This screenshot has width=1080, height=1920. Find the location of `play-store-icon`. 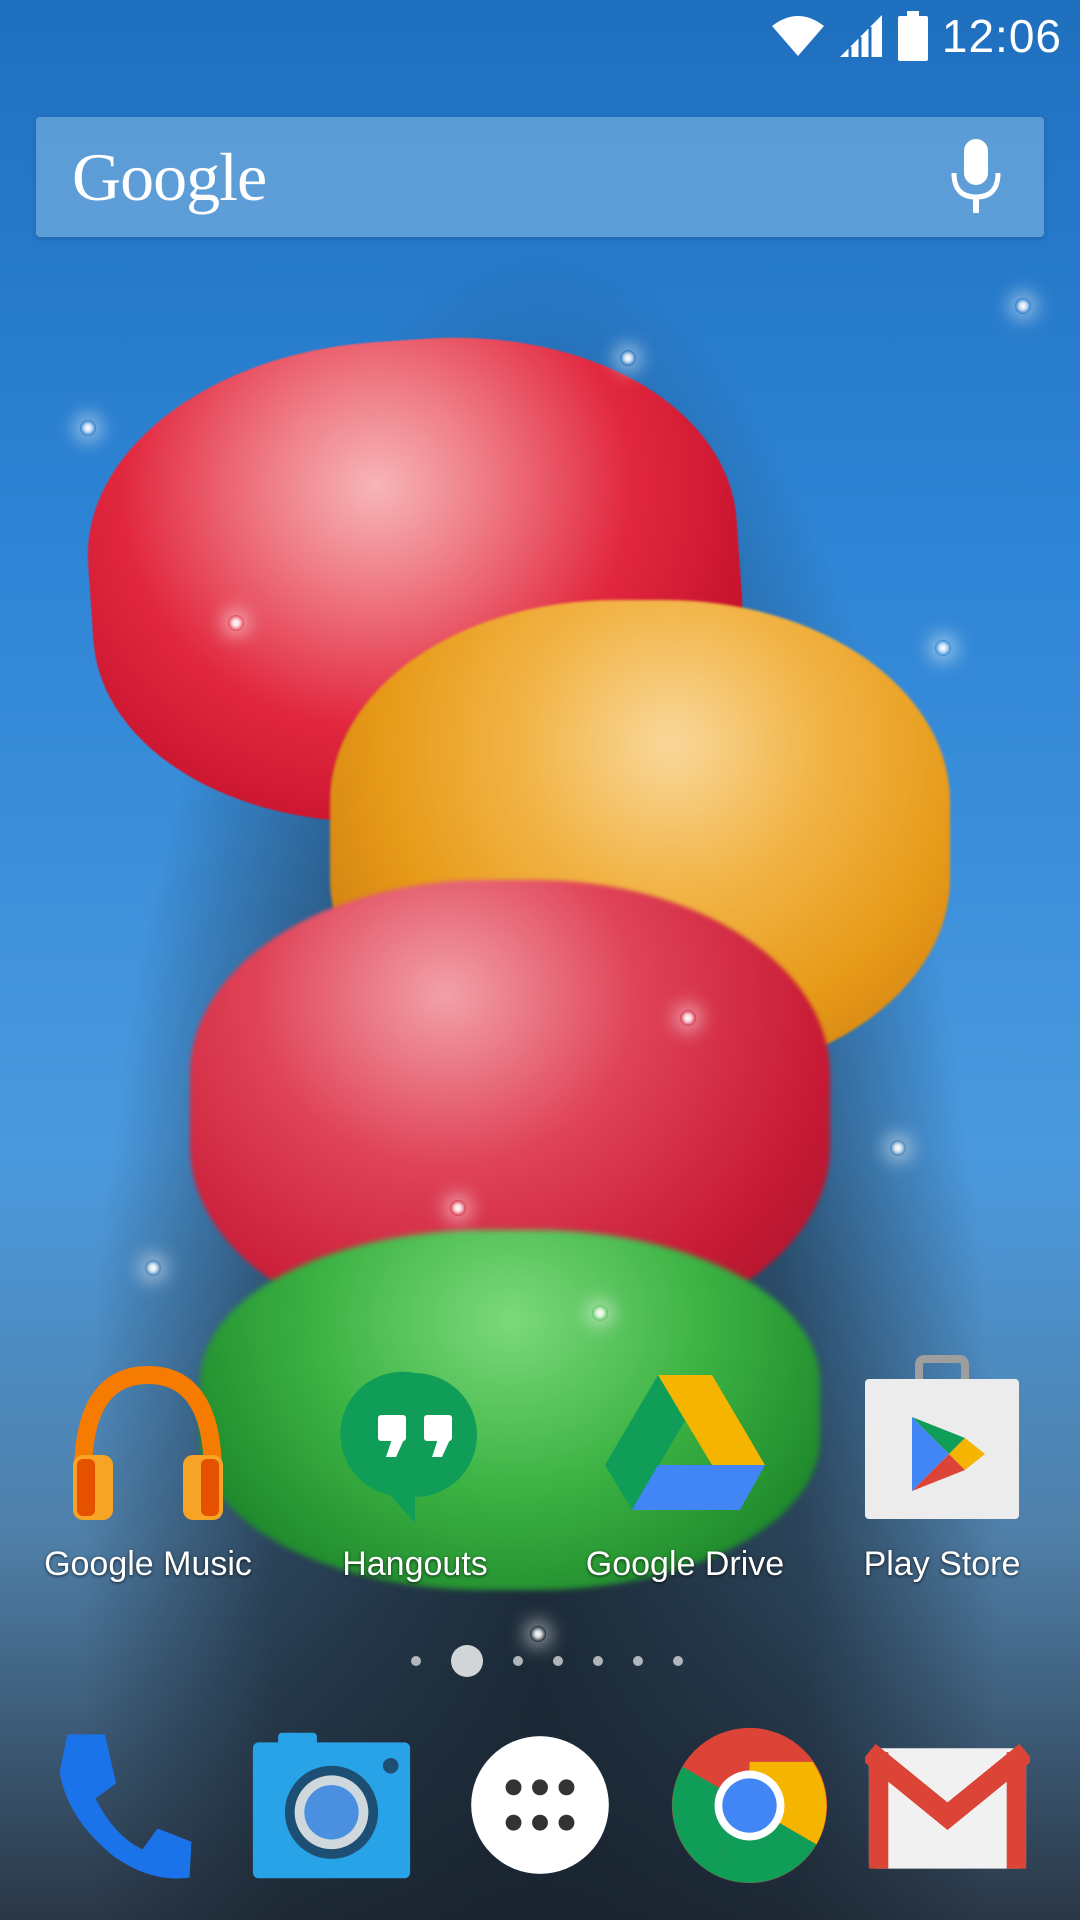

play-store-icon is located at coordinates (942, 1440).